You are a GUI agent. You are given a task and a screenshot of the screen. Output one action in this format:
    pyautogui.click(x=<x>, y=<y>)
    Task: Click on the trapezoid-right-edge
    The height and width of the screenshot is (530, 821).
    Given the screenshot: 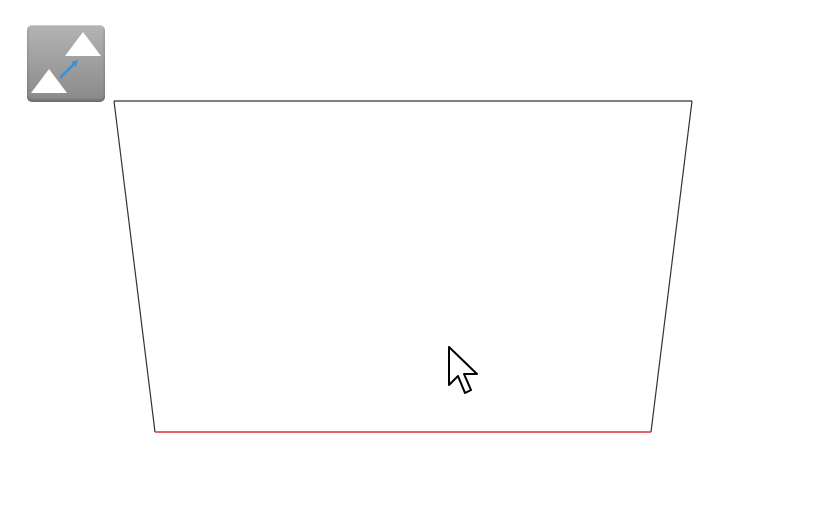 What is the action you would take?
    pyautogui.click(x=671, y=266)
    